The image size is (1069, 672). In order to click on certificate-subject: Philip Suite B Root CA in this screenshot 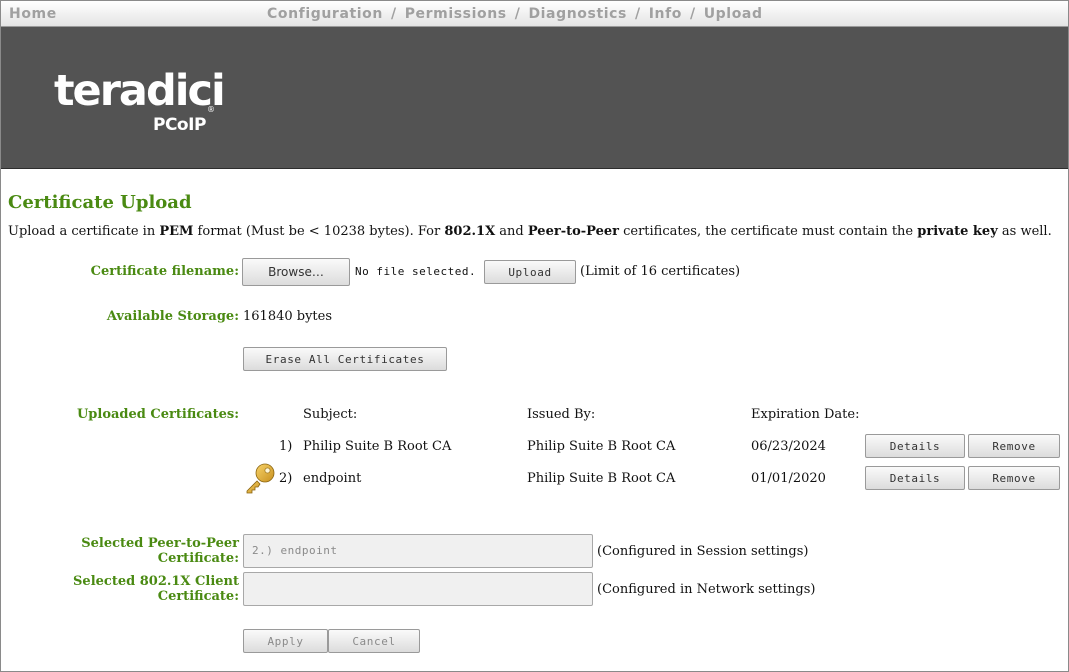, I will do `click(377, 446)`.